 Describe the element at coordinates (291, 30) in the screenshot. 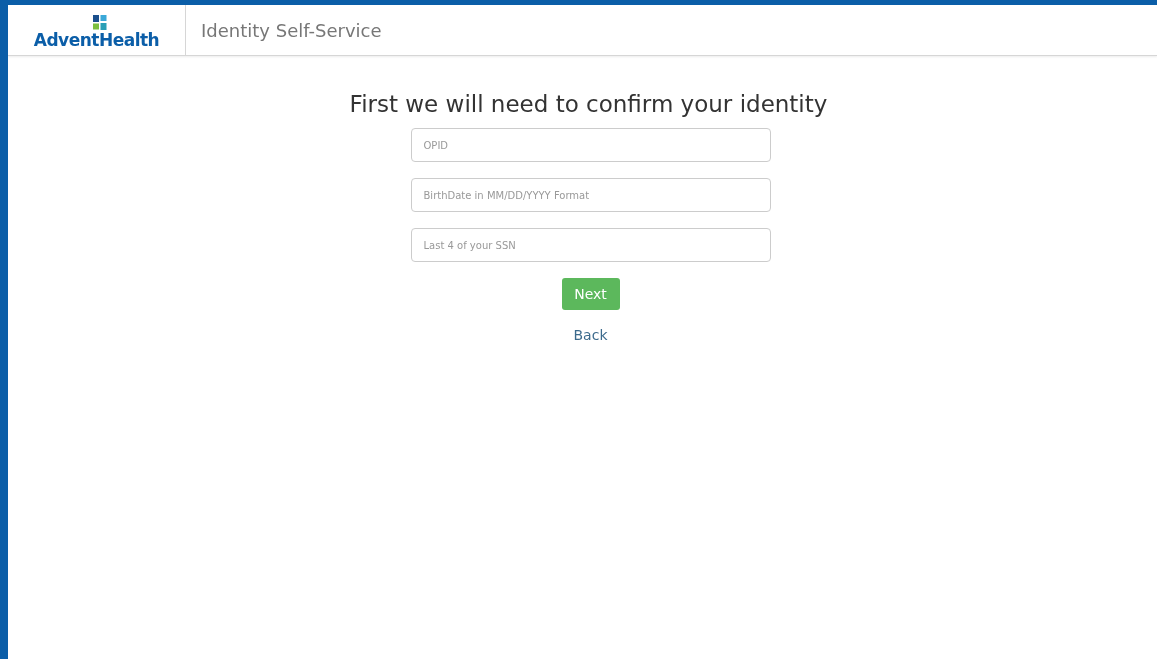

I see `app-title: Identity Self-Service` at that location.